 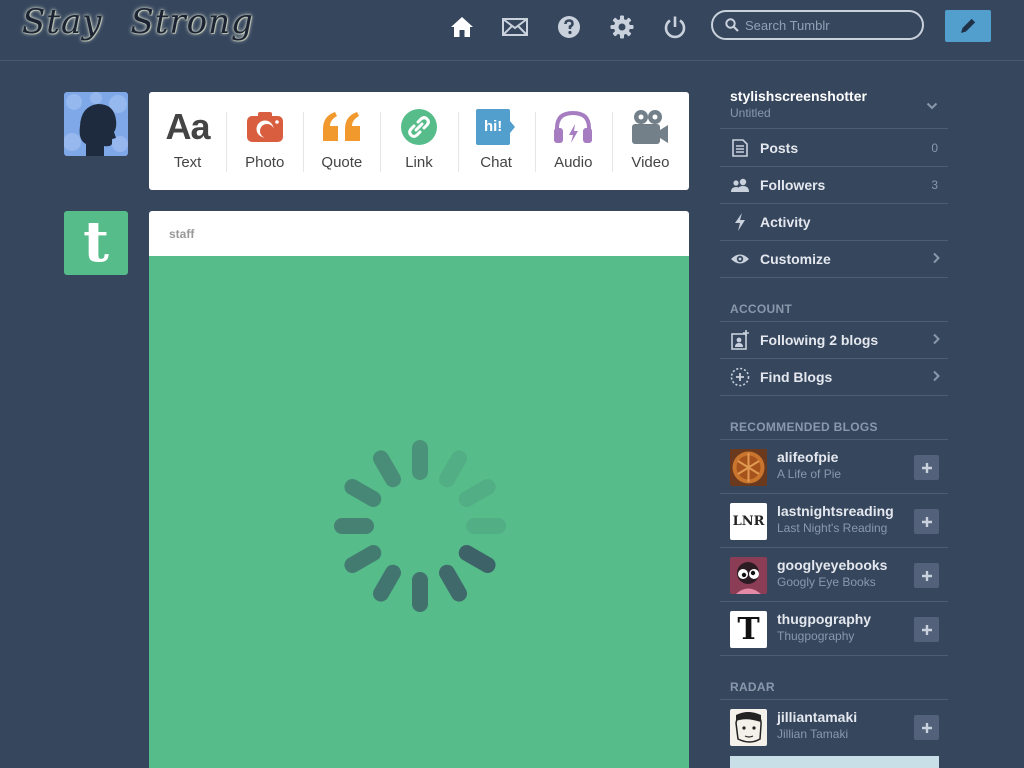 I want to click on post-type-text: Aa Text, so click(x=187, y=141).